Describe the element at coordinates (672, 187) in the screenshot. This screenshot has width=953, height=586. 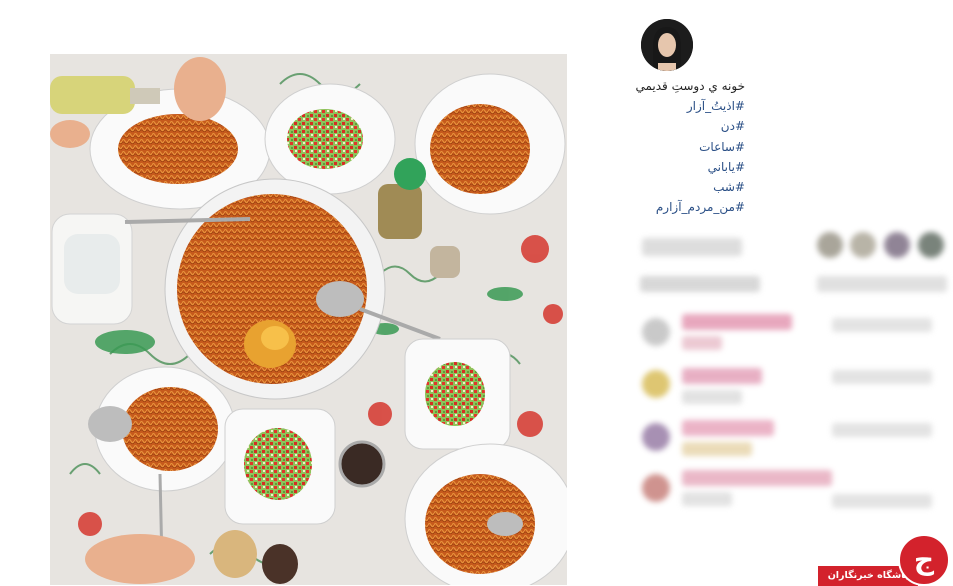
I see `hashtag-link: #شب` at that location.